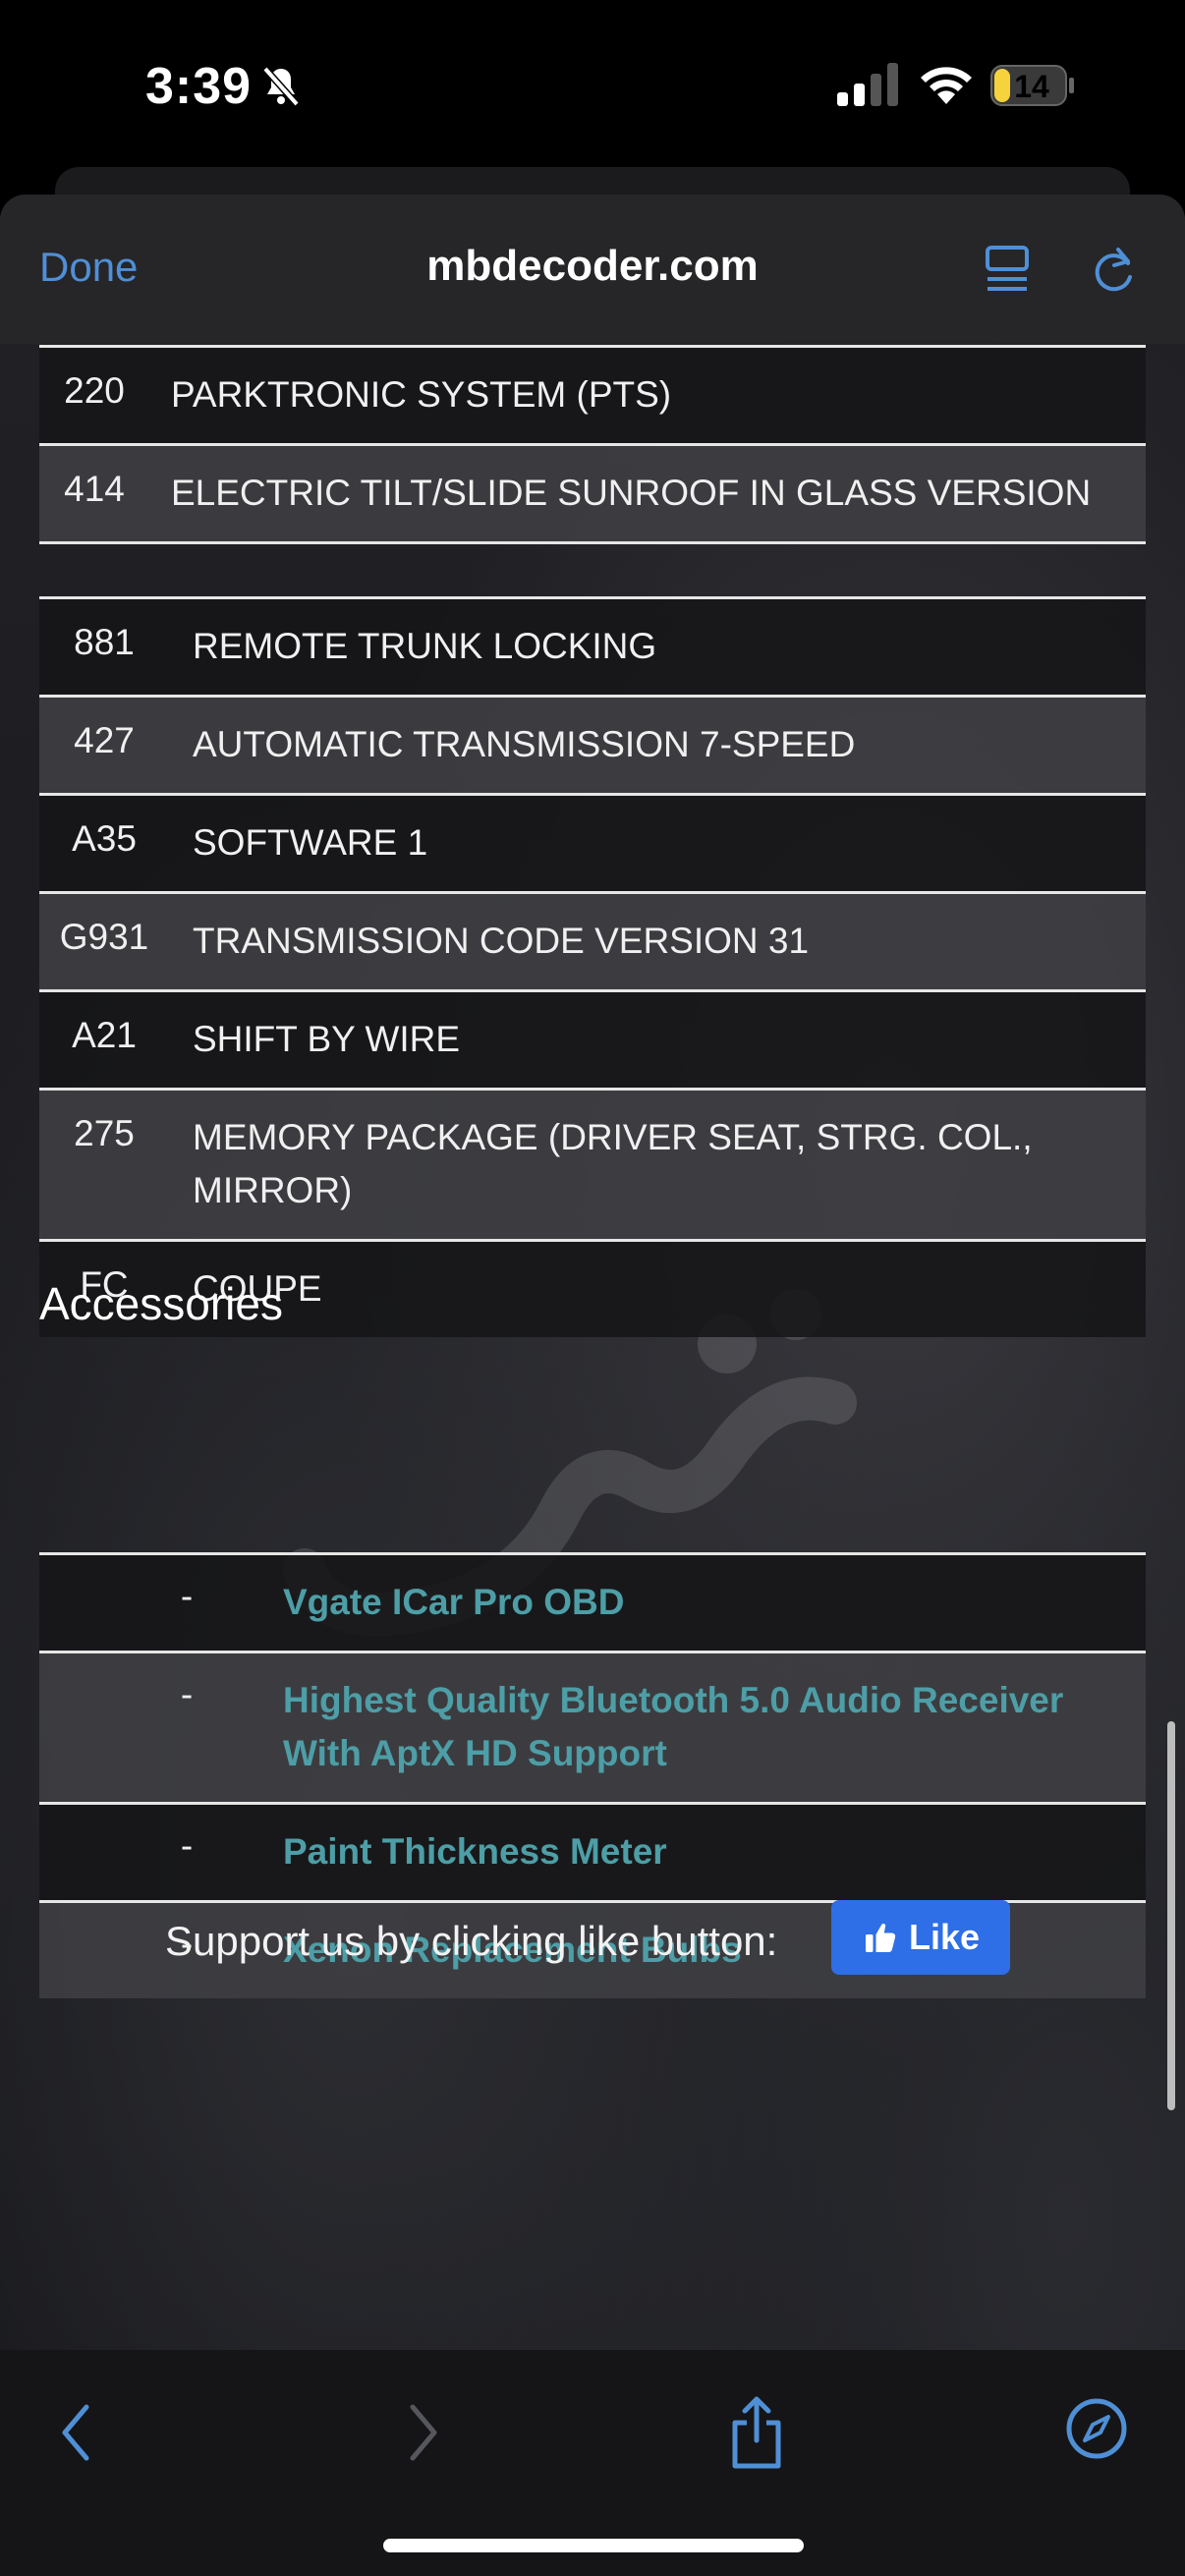 Image resolution: width=1185 pixels, height=2576 pixels. I want to click on battery-level: 14, so click(1031, 86).